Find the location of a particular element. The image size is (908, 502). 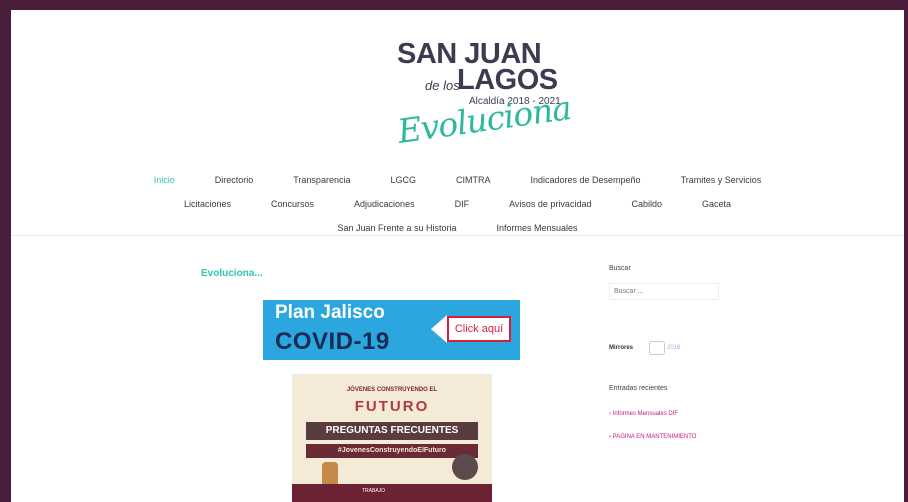

futuro-title: FUTURO is located at coordinates (392, 406).